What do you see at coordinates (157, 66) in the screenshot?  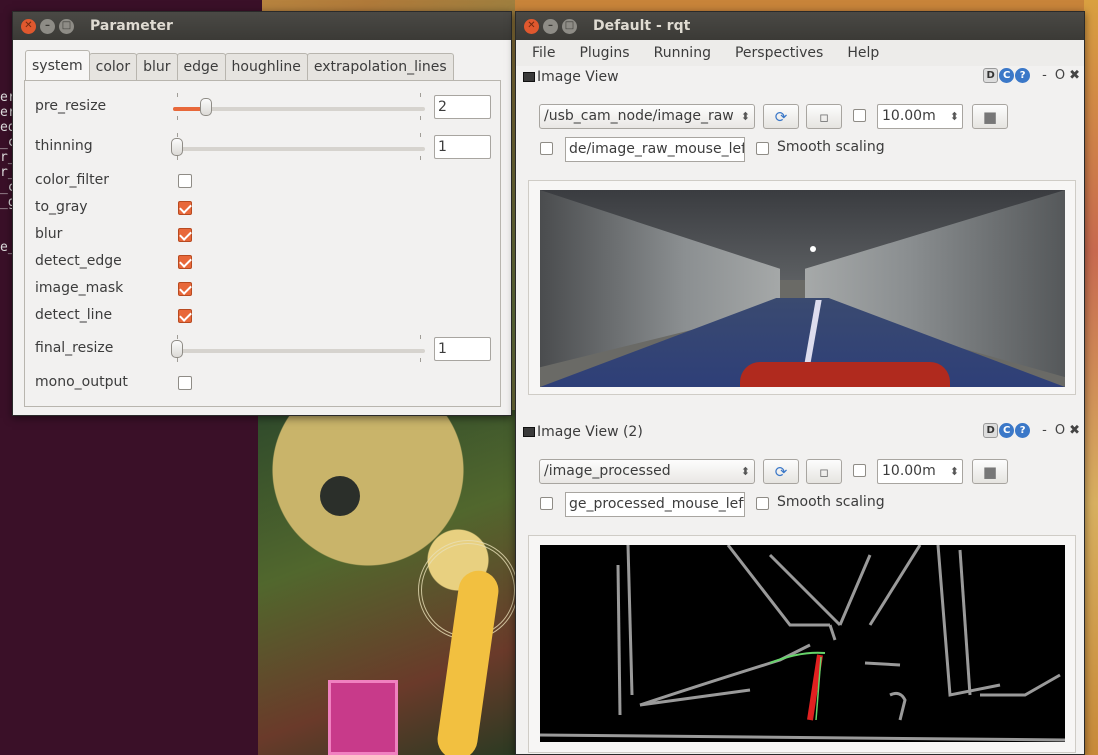 I see `tab-blur: blur` at bounding box center [157, 66].